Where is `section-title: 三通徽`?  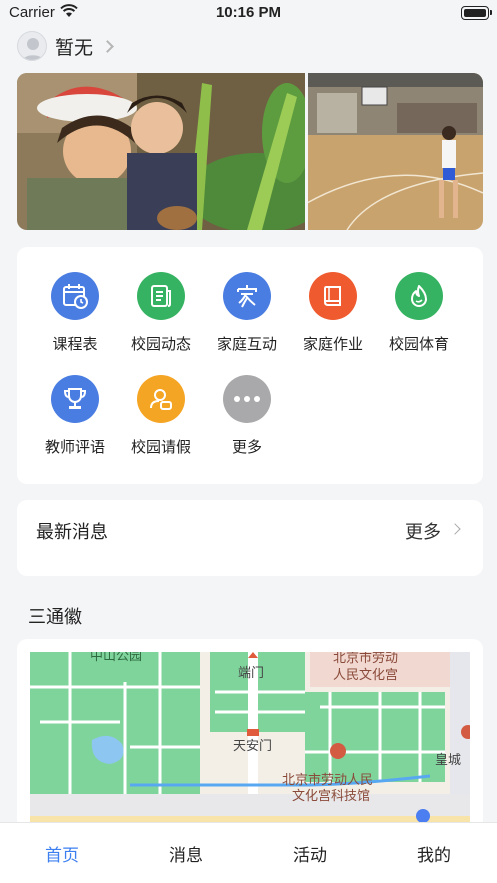 section-title: 三通徽 is located at coordinates (55, 617).